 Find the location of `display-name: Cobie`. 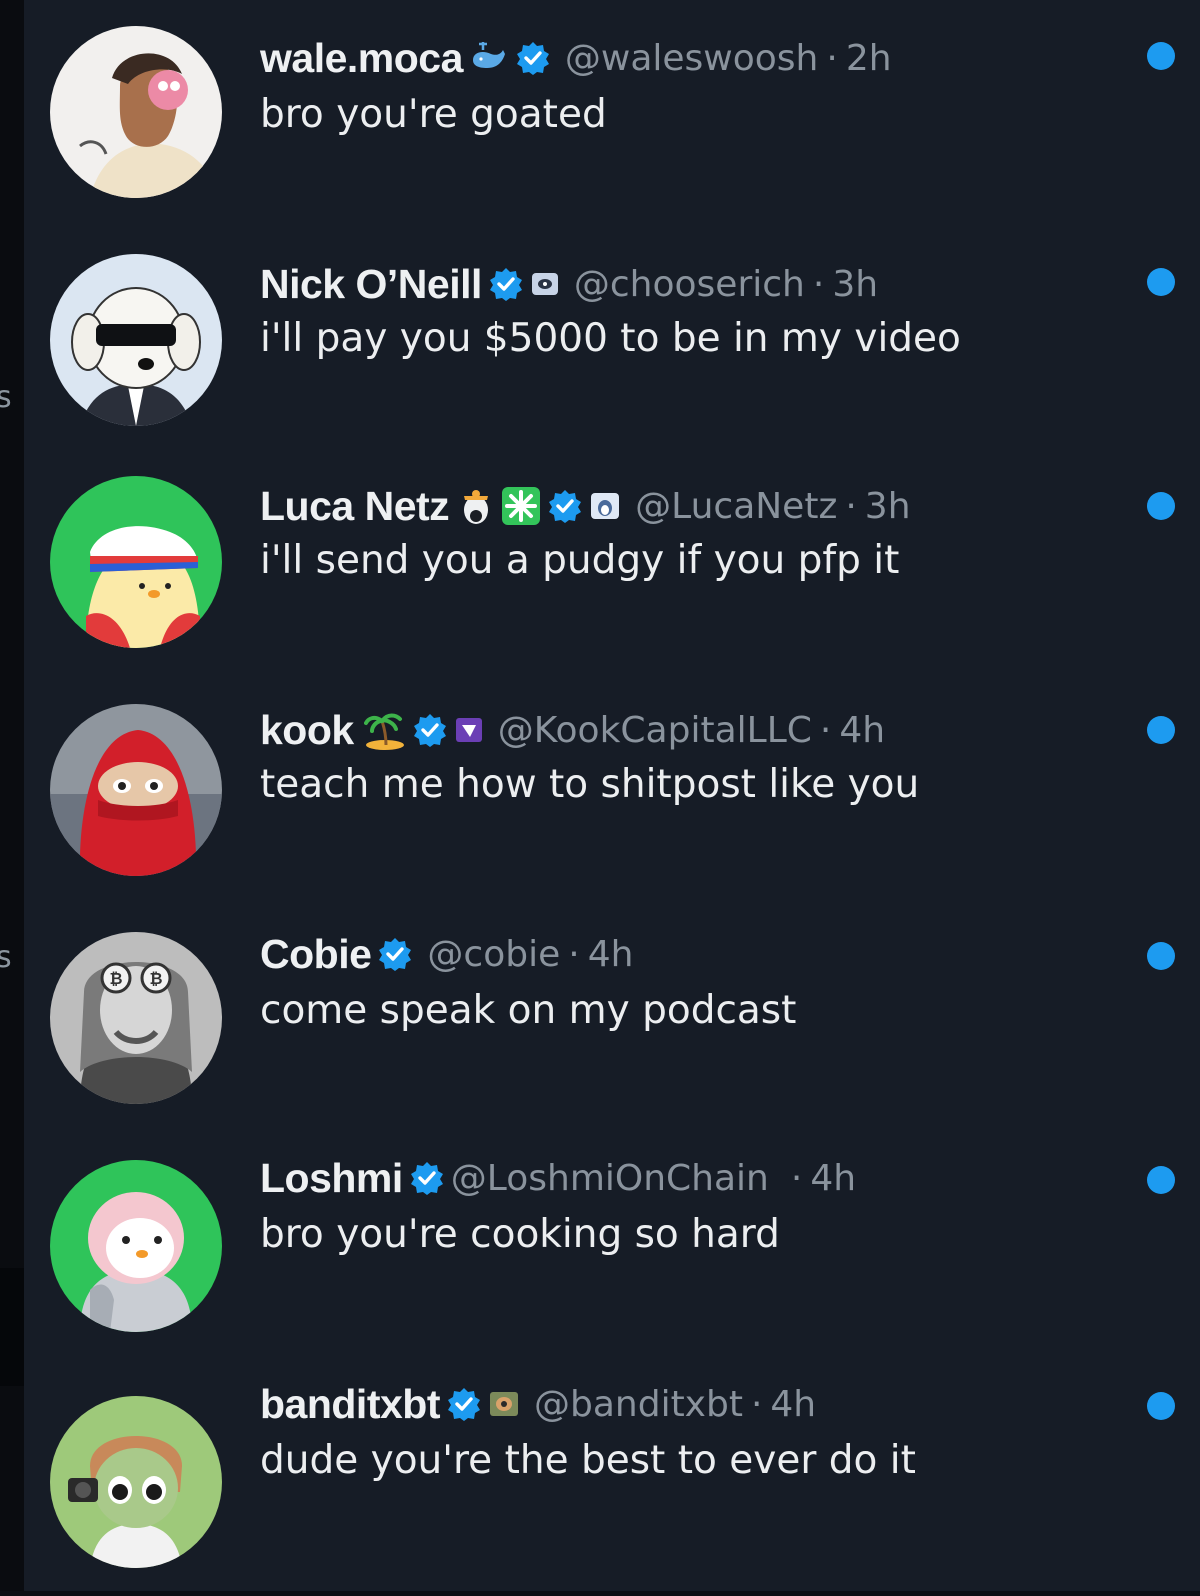

display-name: Cobie is located at coordinates (316, 954).